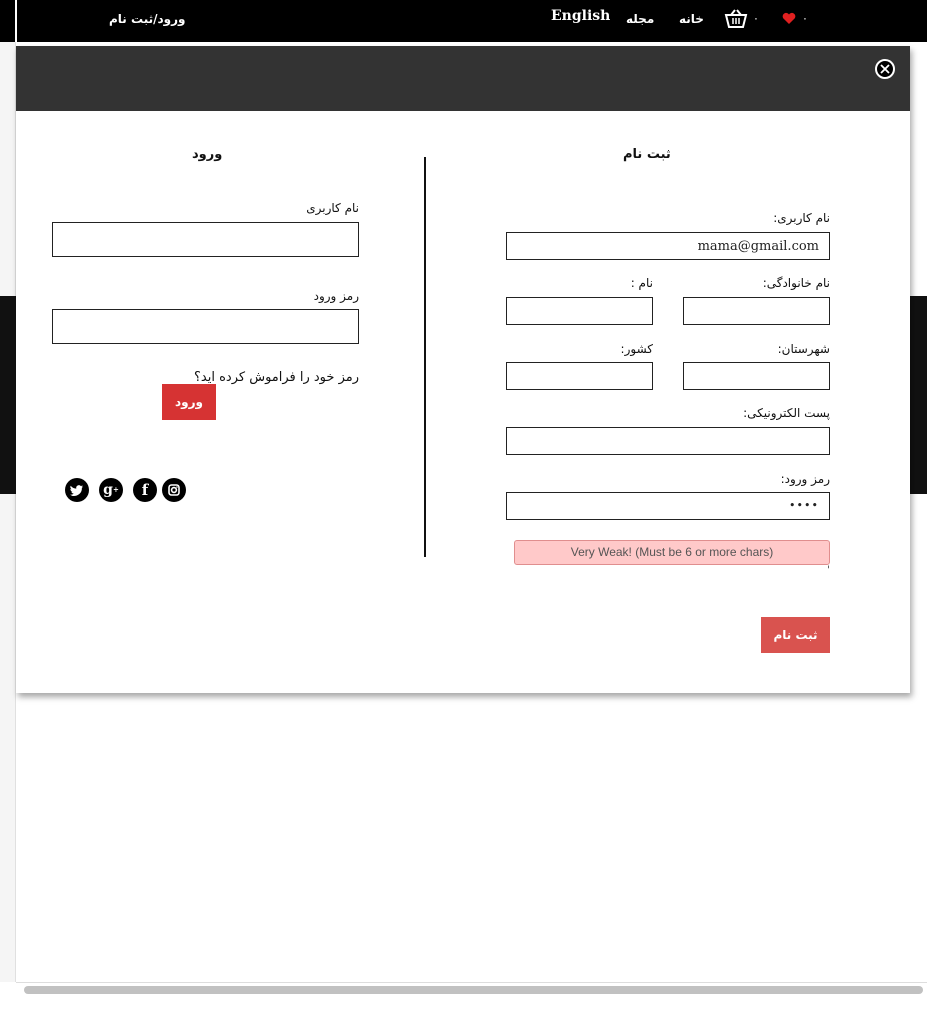 Image resolution: width=927 pixels, height=1018 pixels. Describe the element at coordinates (207, 154) in the screenshot. I see `login-title: ورود` at that location.